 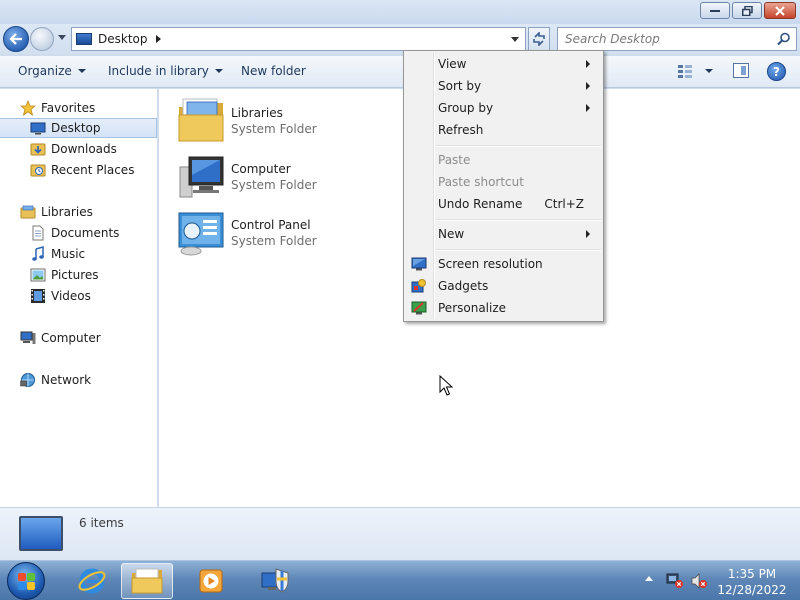 I want to click on list-item-control-panel: Control Panel System Folder, so click(x=287, y=234).